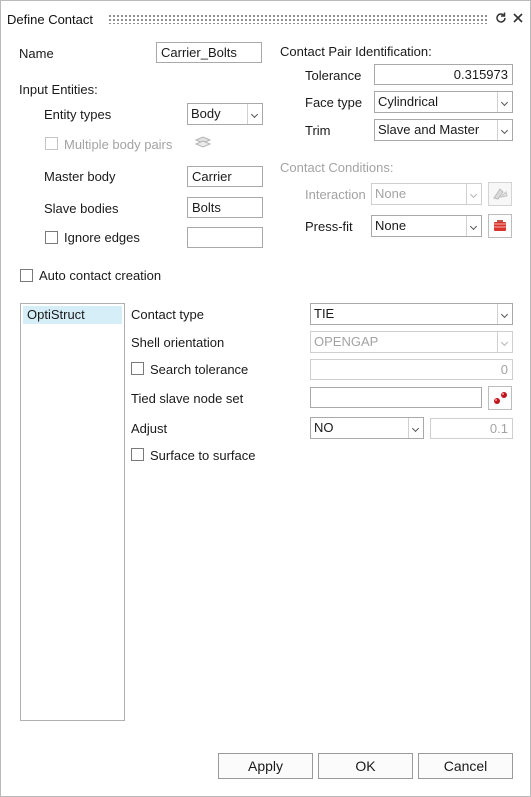 The width and height of the screenshot is (531, 797). Describe the element at coordinates (100, 275) in the screenshot. I see `auto-contact-label: Auto contact creation` at that location.